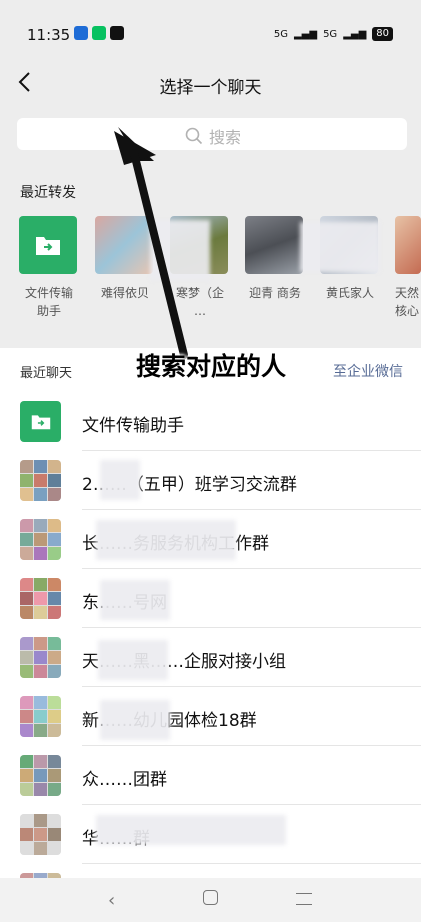 This screenshot has width=421, height=922. I want to click on home-icon, so click(210, 897).